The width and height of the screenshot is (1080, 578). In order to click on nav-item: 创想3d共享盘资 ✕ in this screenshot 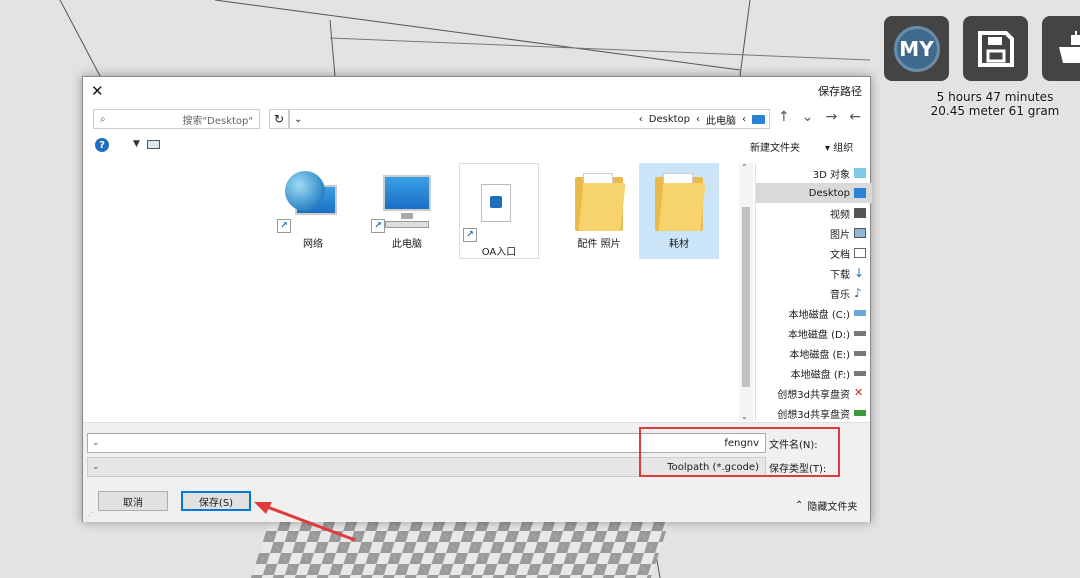, I will do `click(814, 393)`.